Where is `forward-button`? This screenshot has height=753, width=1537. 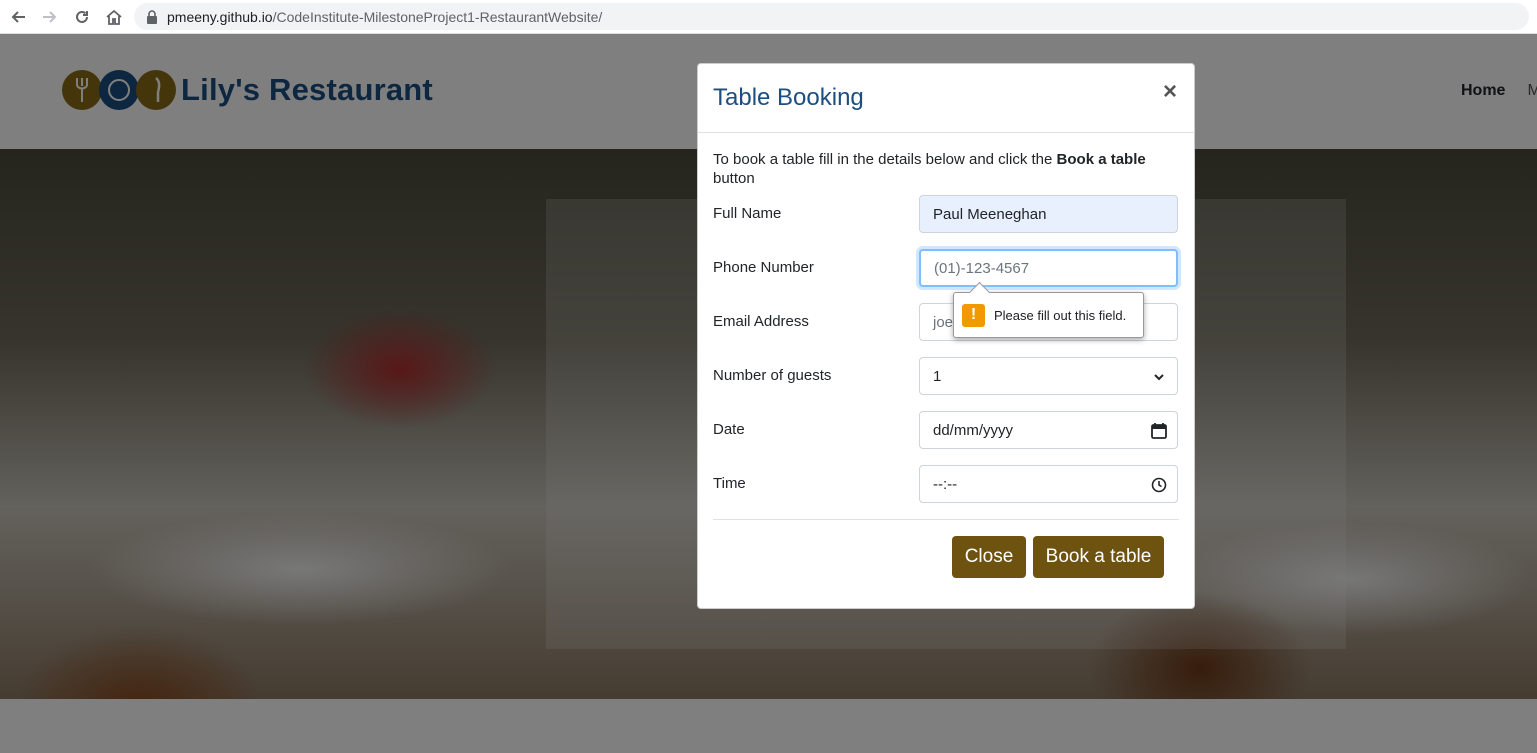
forward-button is located at coordinates (50, 17).